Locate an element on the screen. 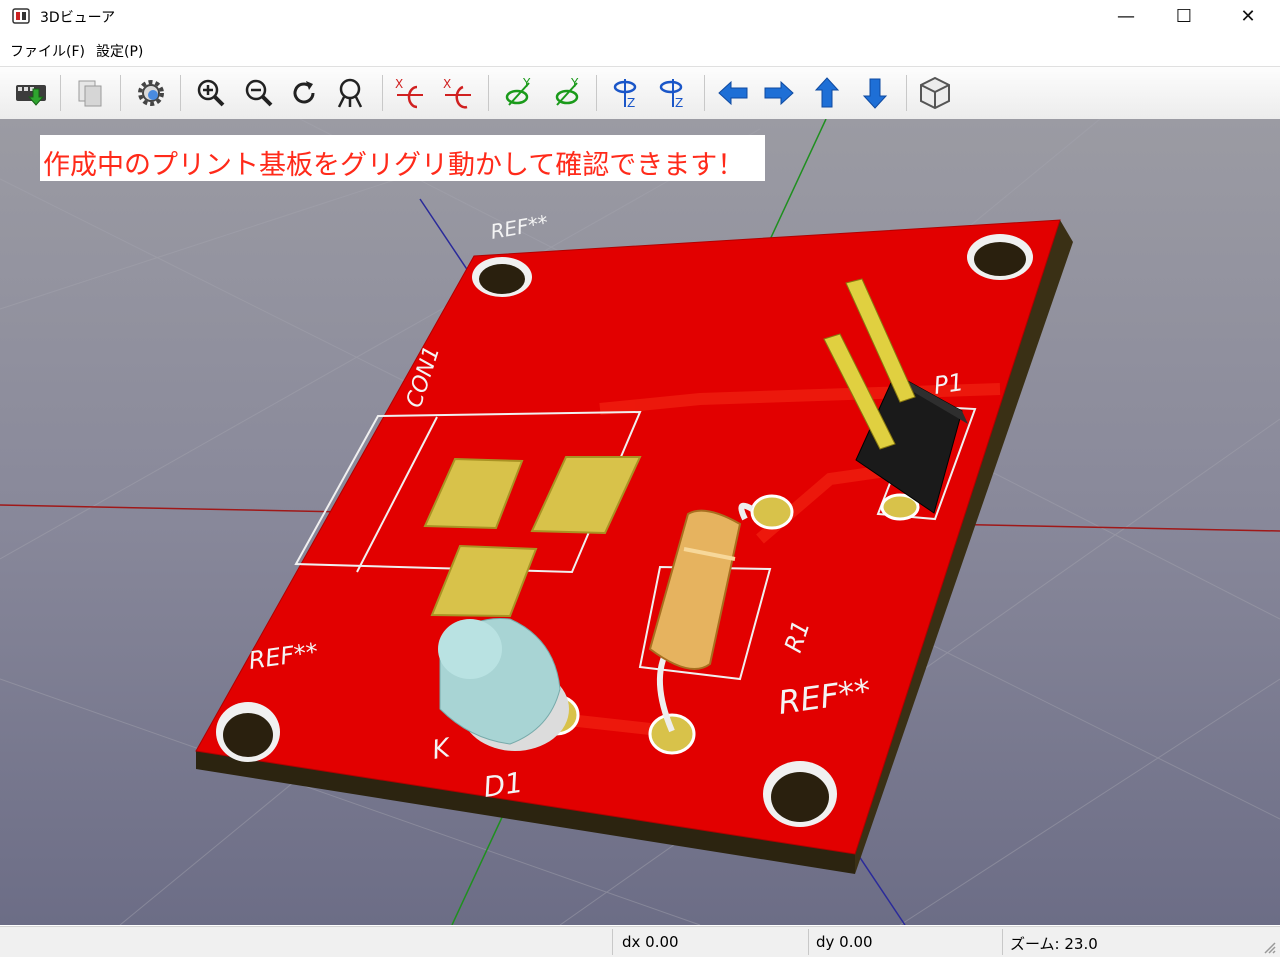  rotate-x-cw-button: X is located at coordinates (411, 93).